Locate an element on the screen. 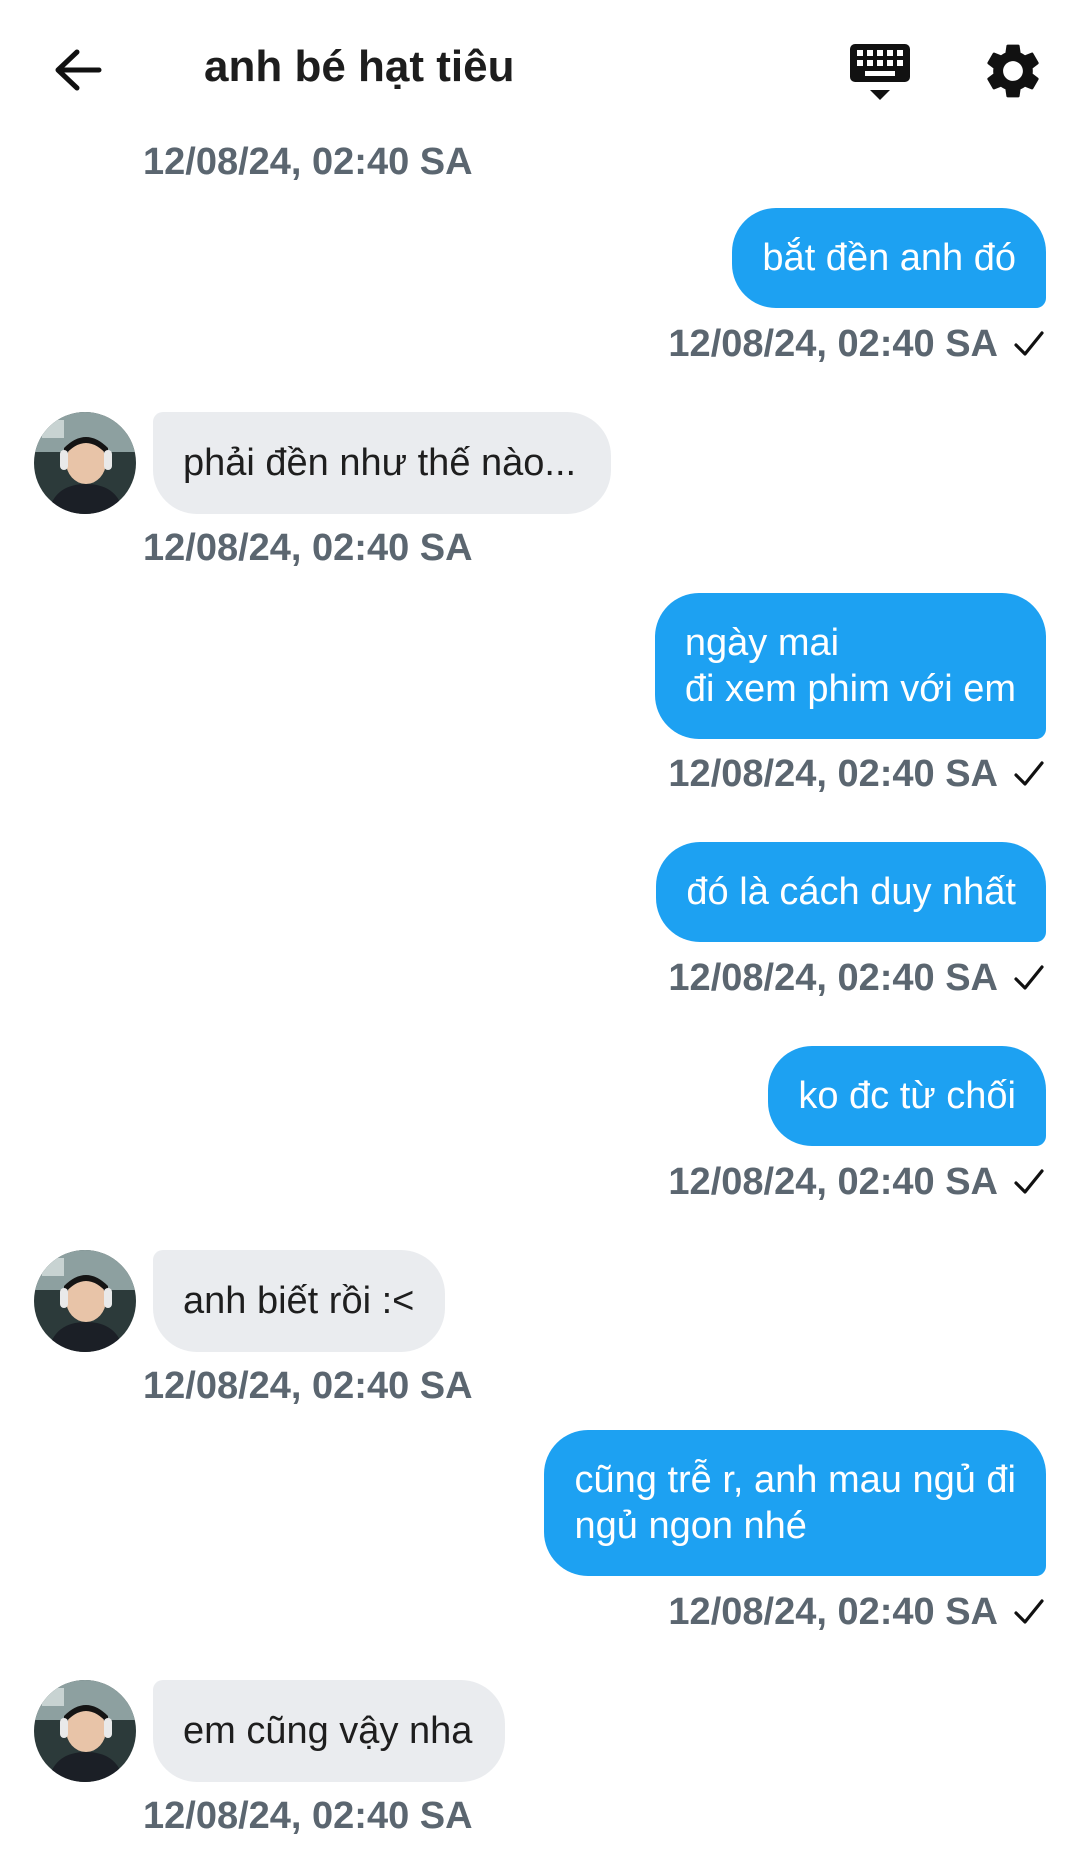 This screenshot has width=1080, height=1850. outgoing-message-bubble: đó là cách duy nhất is located at coordinates (851, 892).